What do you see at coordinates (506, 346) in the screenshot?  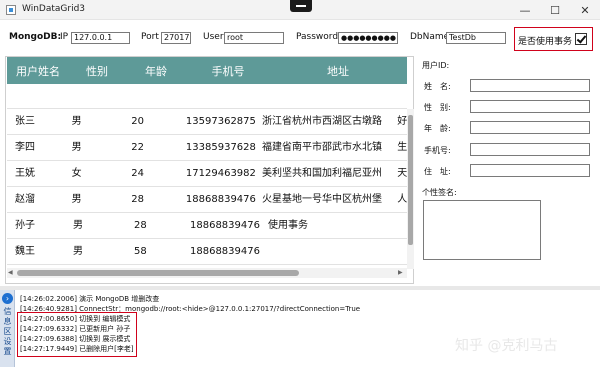 I see `watermark: 知乎 @克利马古` at bounding box center [506, 346].